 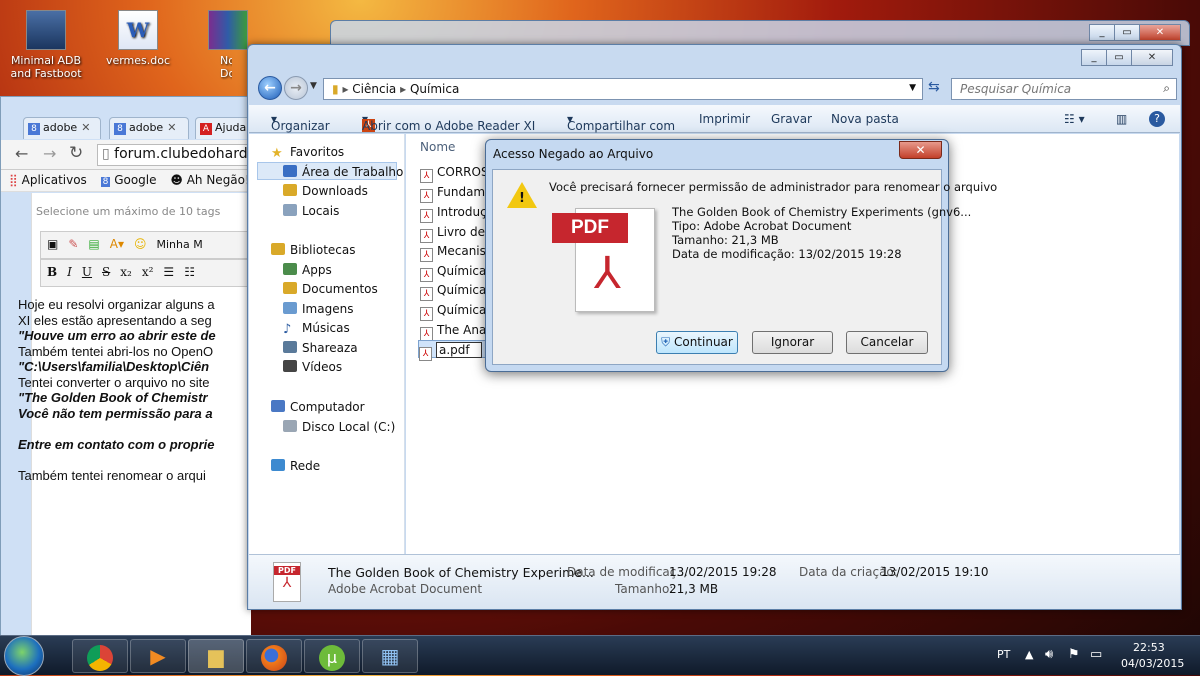 I want to click on nav-desktop: Área de Trabalho, so click(x=330, y=171).